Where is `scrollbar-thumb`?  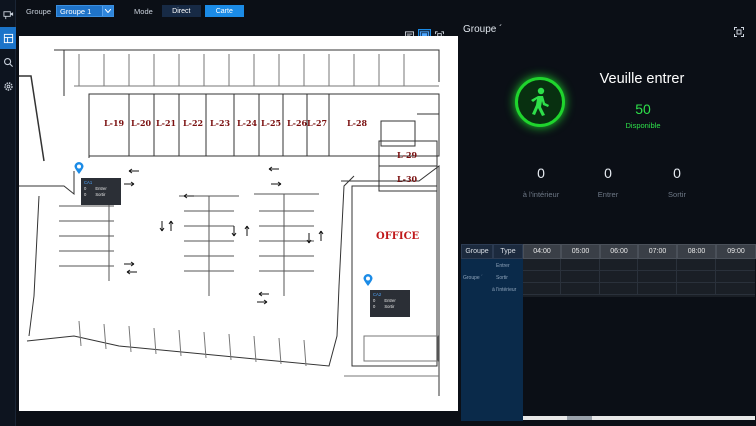 scrollbar-thumb is located at coordinates (579, 418).